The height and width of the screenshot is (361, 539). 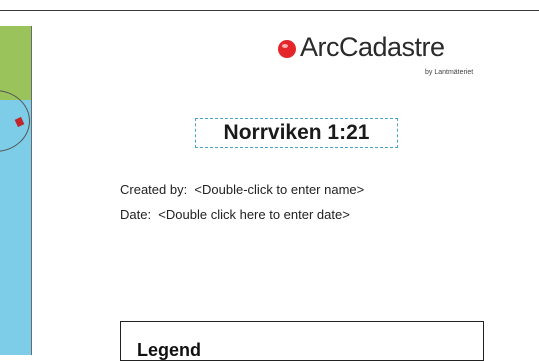 What do you see at coordinates (242, 189) in the screenshot?
I see `created-by-text: Created by: <Double-click to enter name>` at bounding box center [242, 189].